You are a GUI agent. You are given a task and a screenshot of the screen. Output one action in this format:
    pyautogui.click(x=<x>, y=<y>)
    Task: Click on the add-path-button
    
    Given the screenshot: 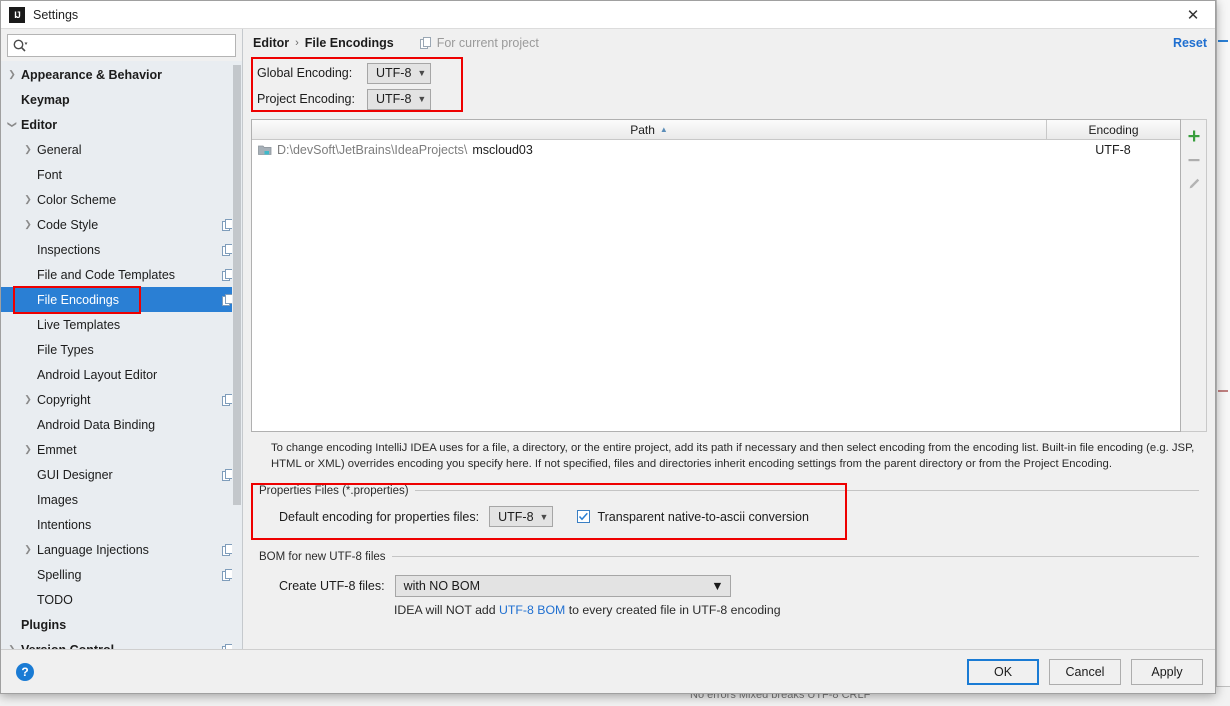 What is the action you would take?
    pyautogui.click(x=1194, y=136)
    